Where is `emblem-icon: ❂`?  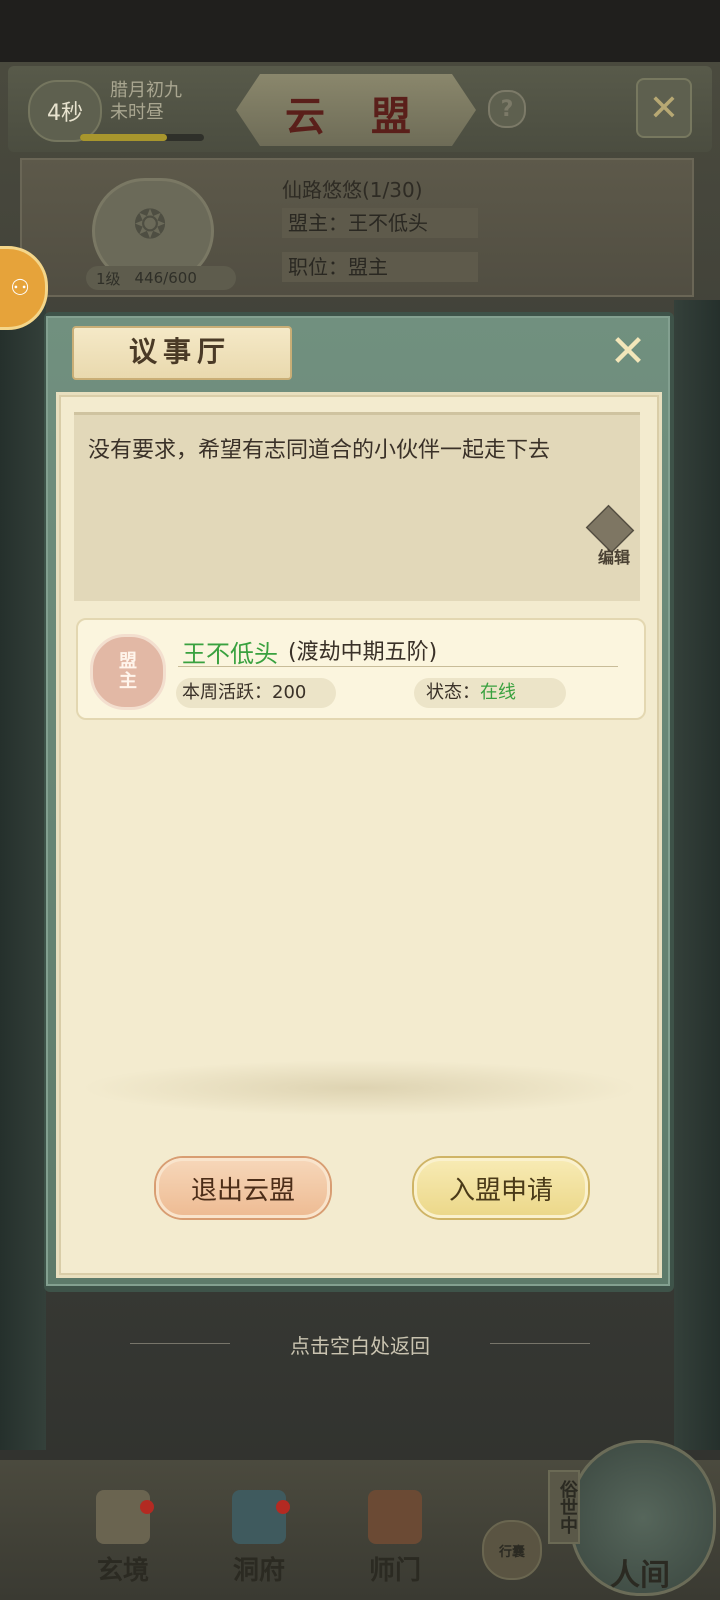
emblem-icon: ❂ is located at coordinates (150, 225).